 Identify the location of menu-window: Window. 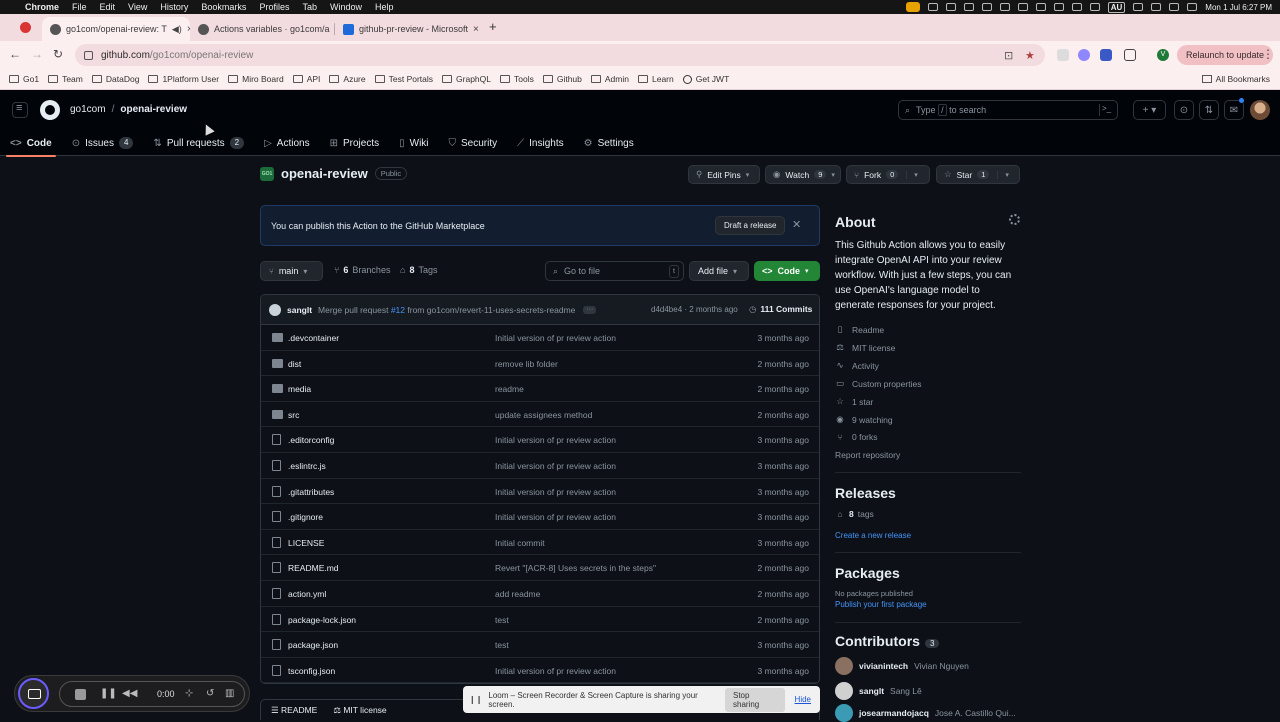
(346, 7).